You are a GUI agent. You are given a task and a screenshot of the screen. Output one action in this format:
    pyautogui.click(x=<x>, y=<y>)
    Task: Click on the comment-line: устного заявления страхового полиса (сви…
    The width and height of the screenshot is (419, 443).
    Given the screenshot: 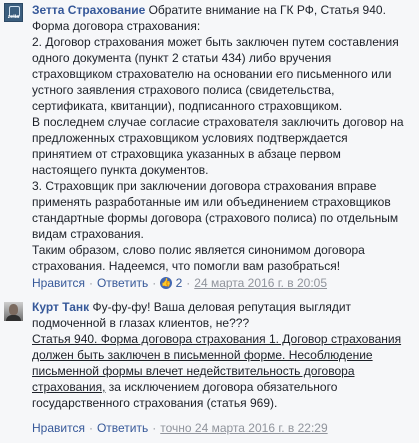 What is the action you would take?
    pyautogui.click(x=183, y=90)
    